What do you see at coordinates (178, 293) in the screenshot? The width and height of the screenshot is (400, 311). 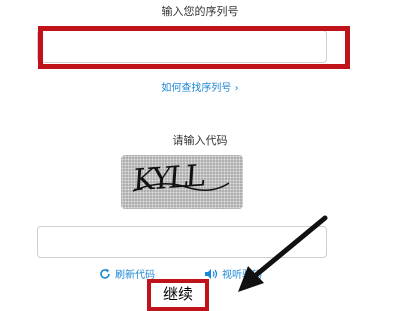 I see `continue-button: 继续` at bounding box center [178, 293].